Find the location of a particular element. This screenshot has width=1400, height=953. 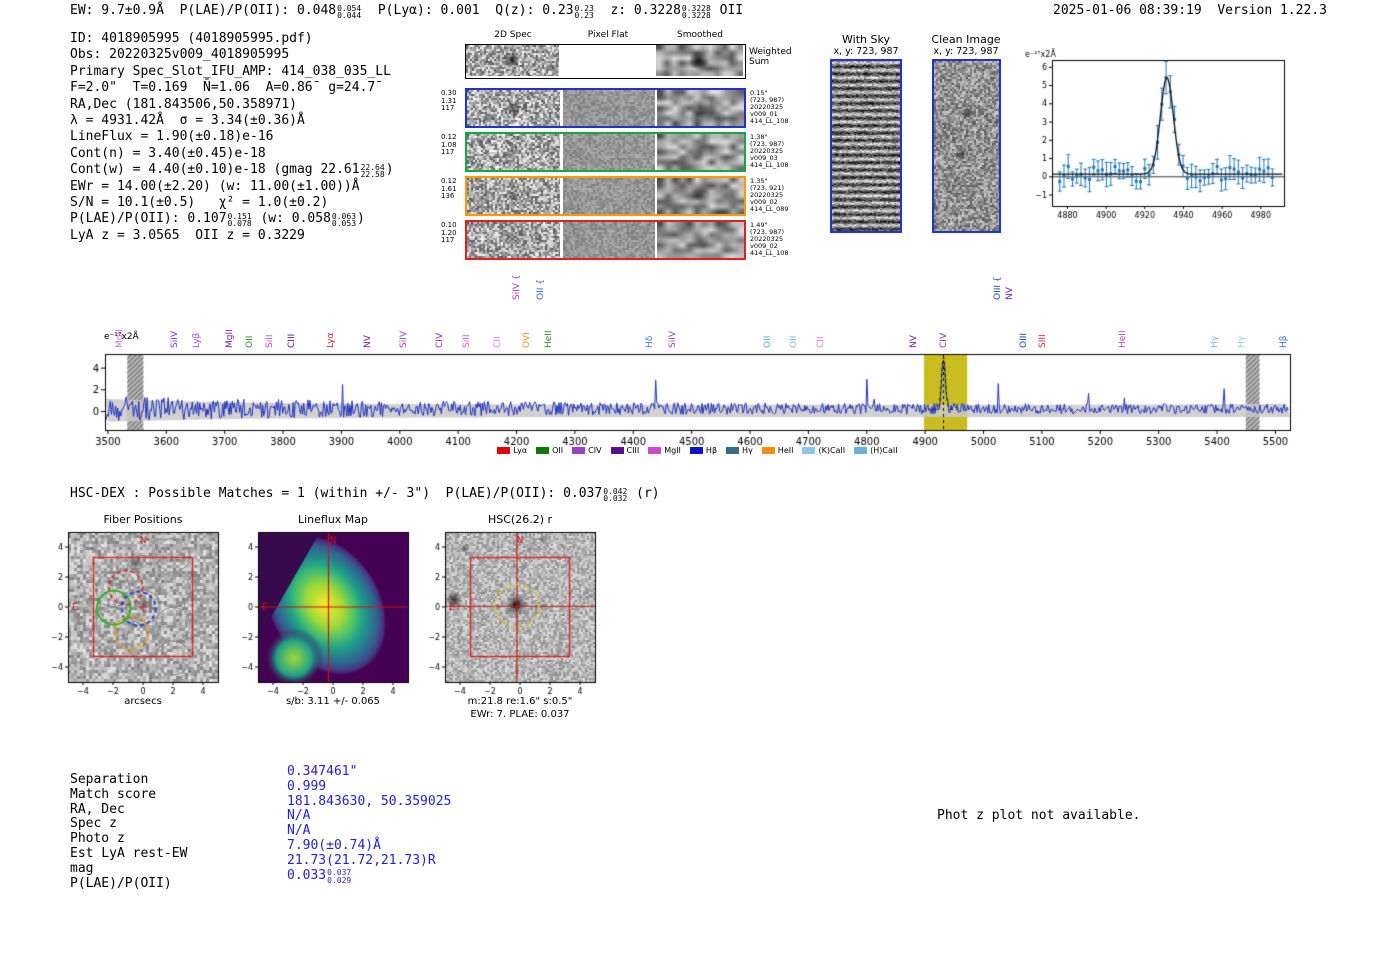

clean-image is located at coordinates (966, 146).